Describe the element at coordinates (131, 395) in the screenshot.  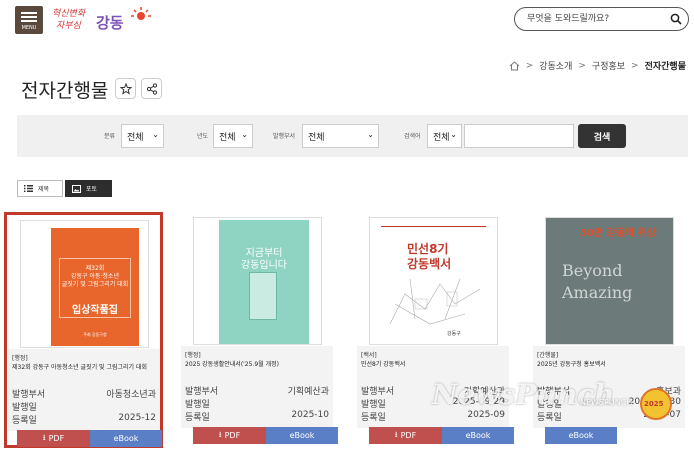
I see `dept-value: 아동청소년과` at that location.